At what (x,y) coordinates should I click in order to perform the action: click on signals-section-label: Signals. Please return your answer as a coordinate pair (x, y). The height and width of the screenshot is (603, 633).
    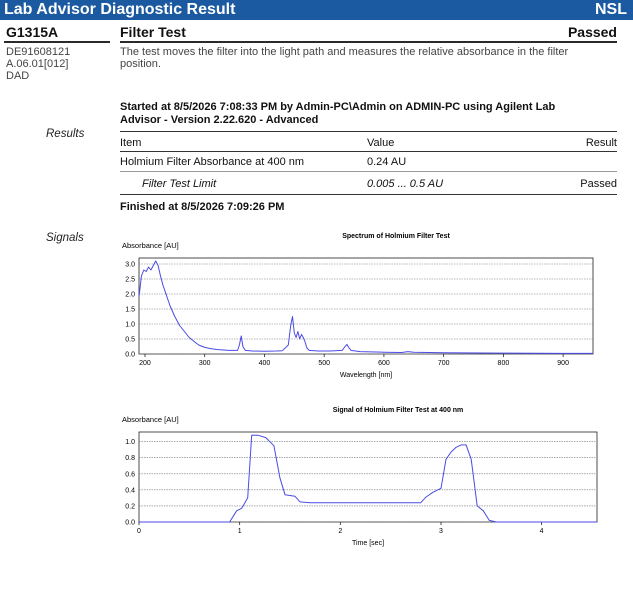
    Looking at the image, I should click on (65, 238).